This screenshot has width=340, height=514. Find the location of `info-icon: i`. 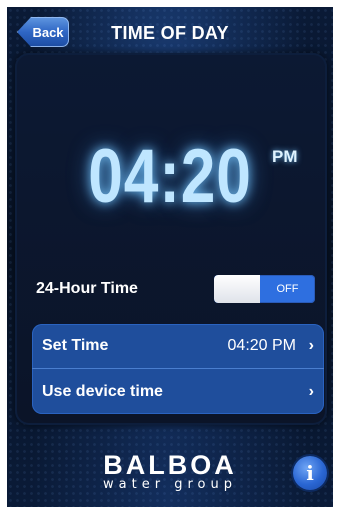

info-icon: i is located at coordinates (310, 473).